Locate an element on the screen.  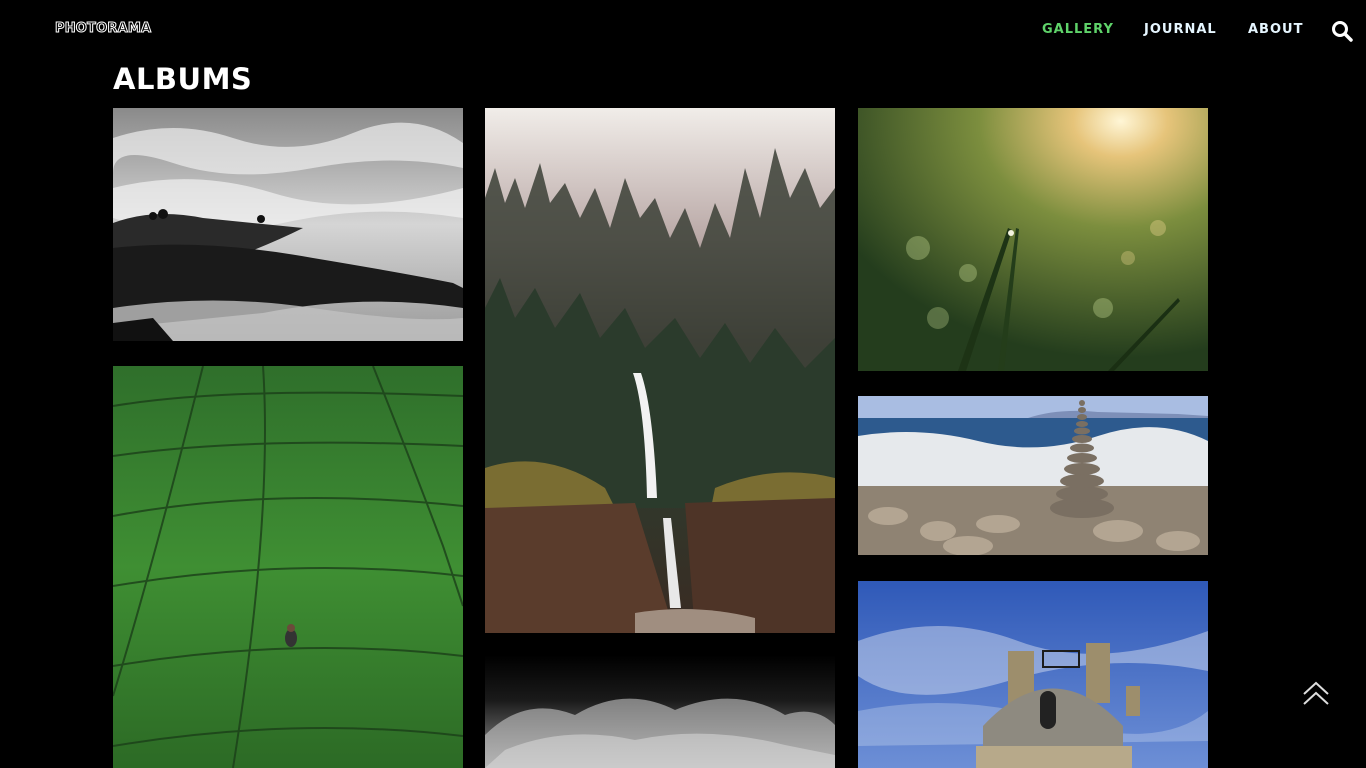
album-dew-grass is located at coordinates (1033, 239).